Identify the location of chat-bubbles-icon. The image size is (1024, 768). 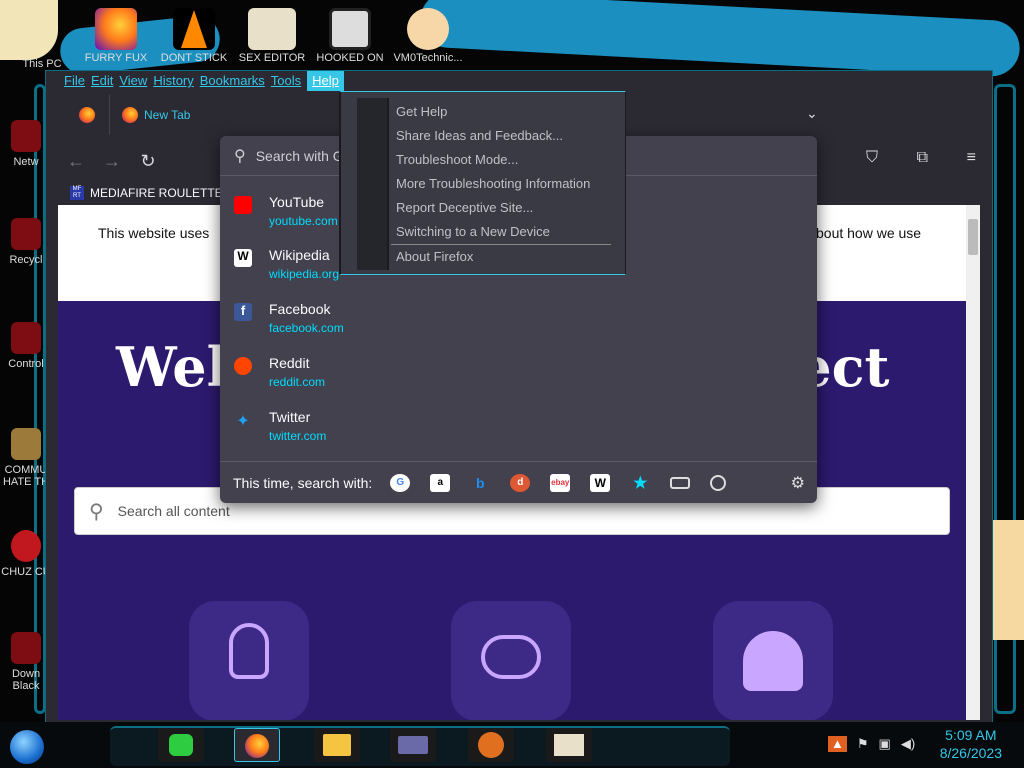
(511, 657).